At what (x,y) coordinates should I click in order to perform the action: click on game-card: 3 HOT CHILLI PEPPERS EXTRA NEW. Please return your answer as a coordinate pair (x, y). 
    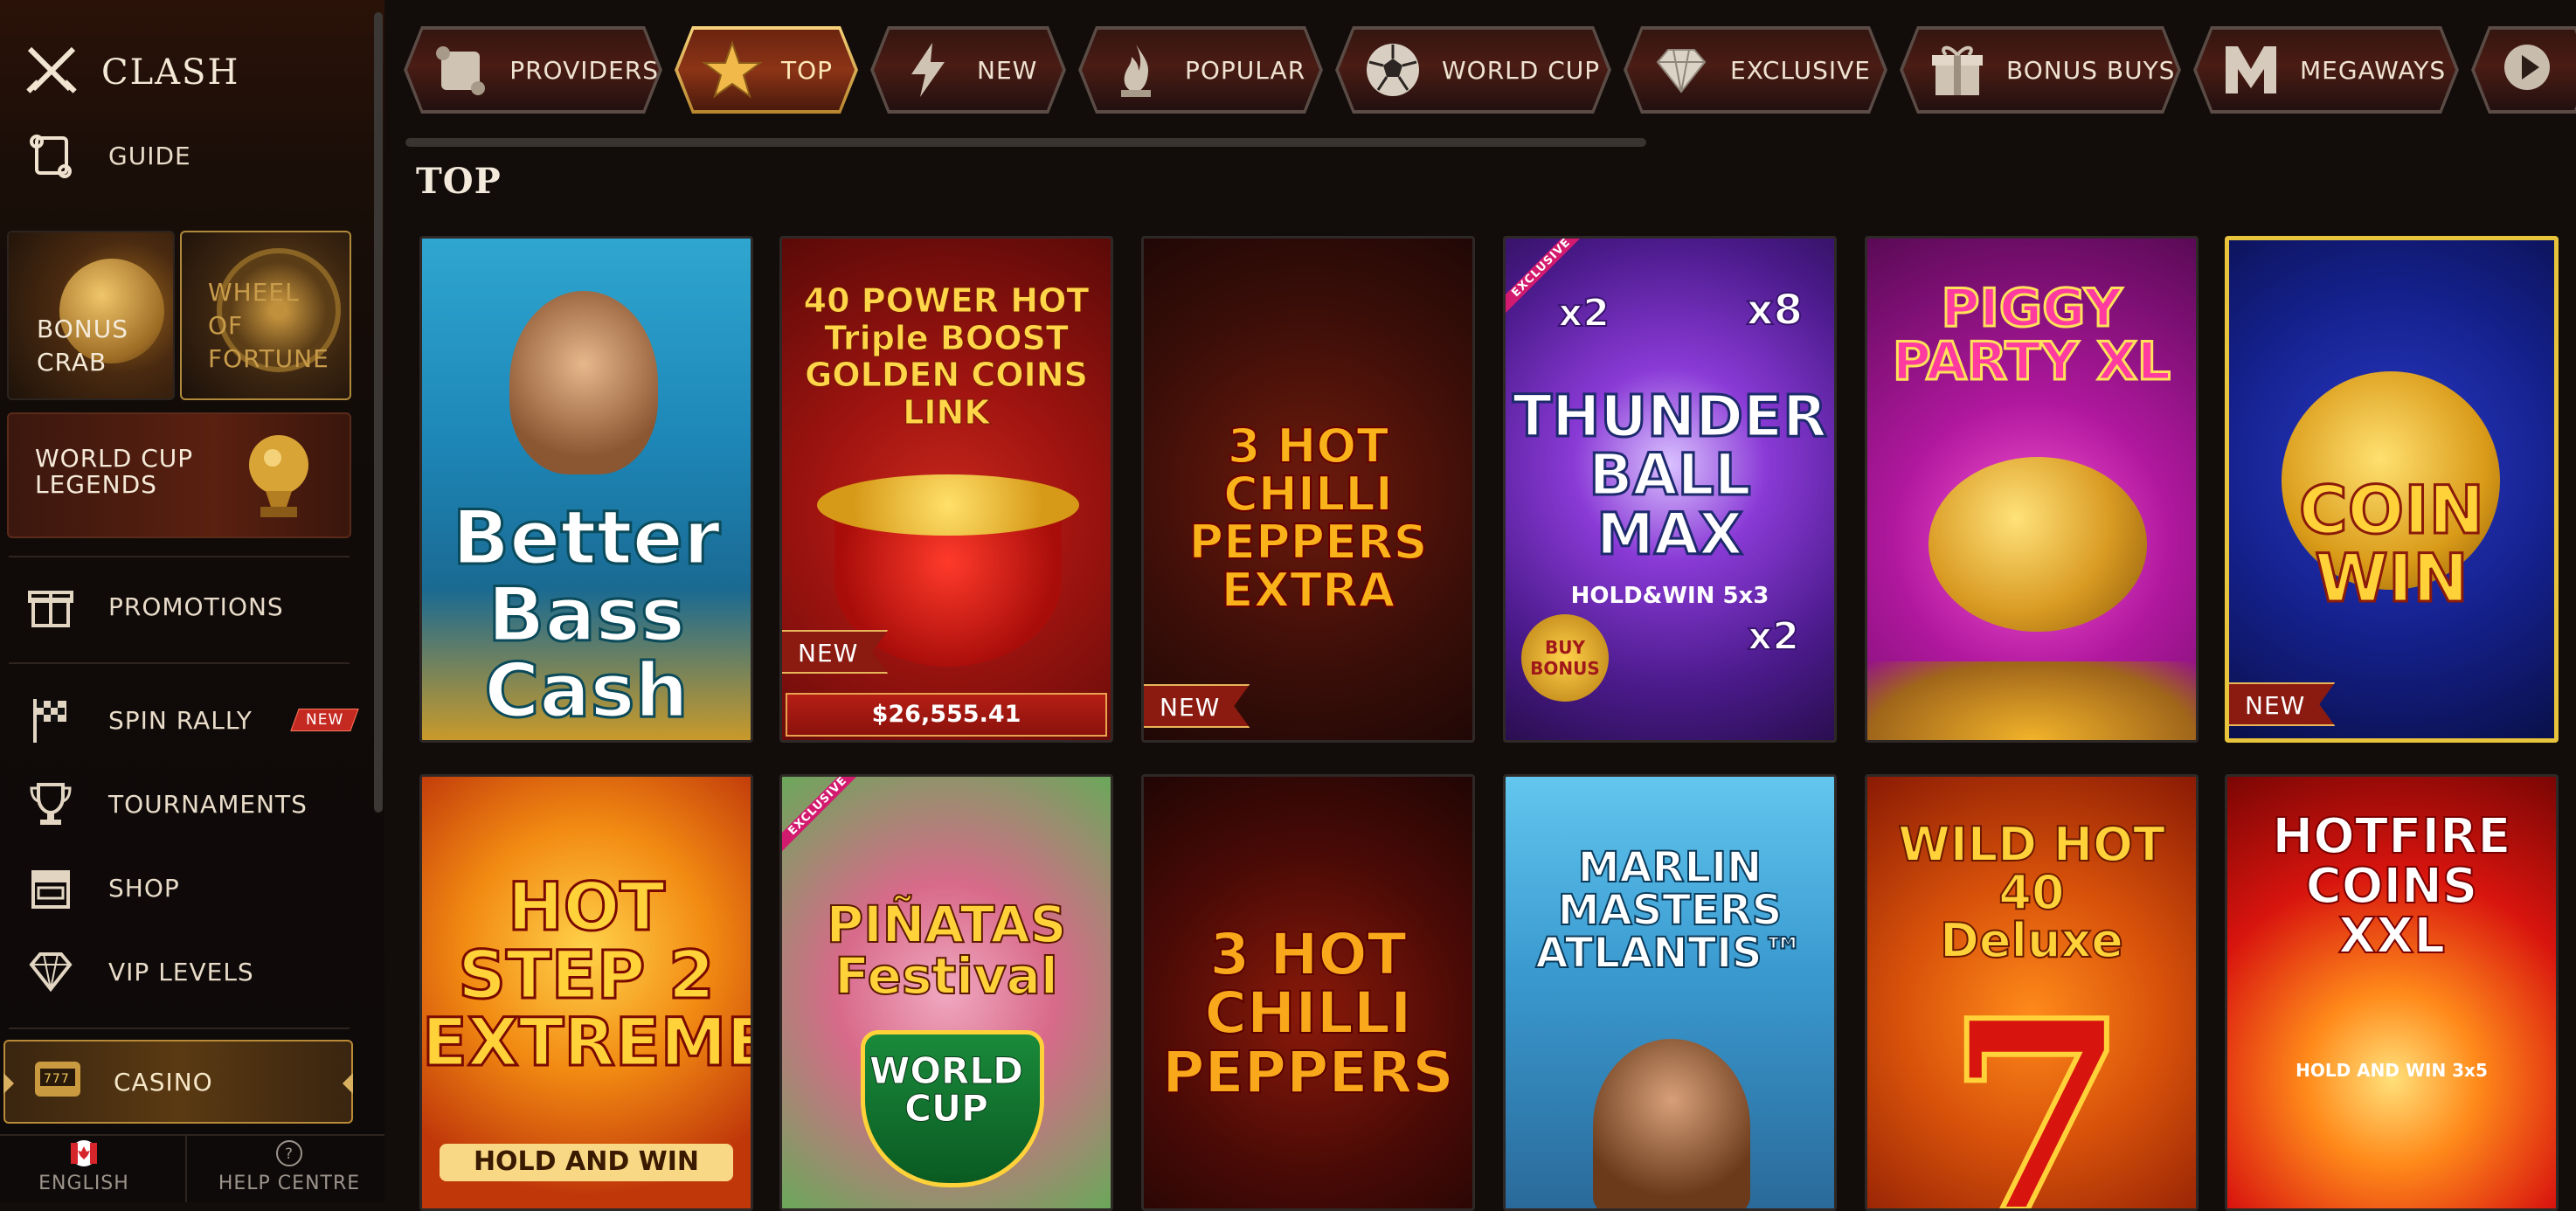
    Looking at the image, I should click on (1308, 489).